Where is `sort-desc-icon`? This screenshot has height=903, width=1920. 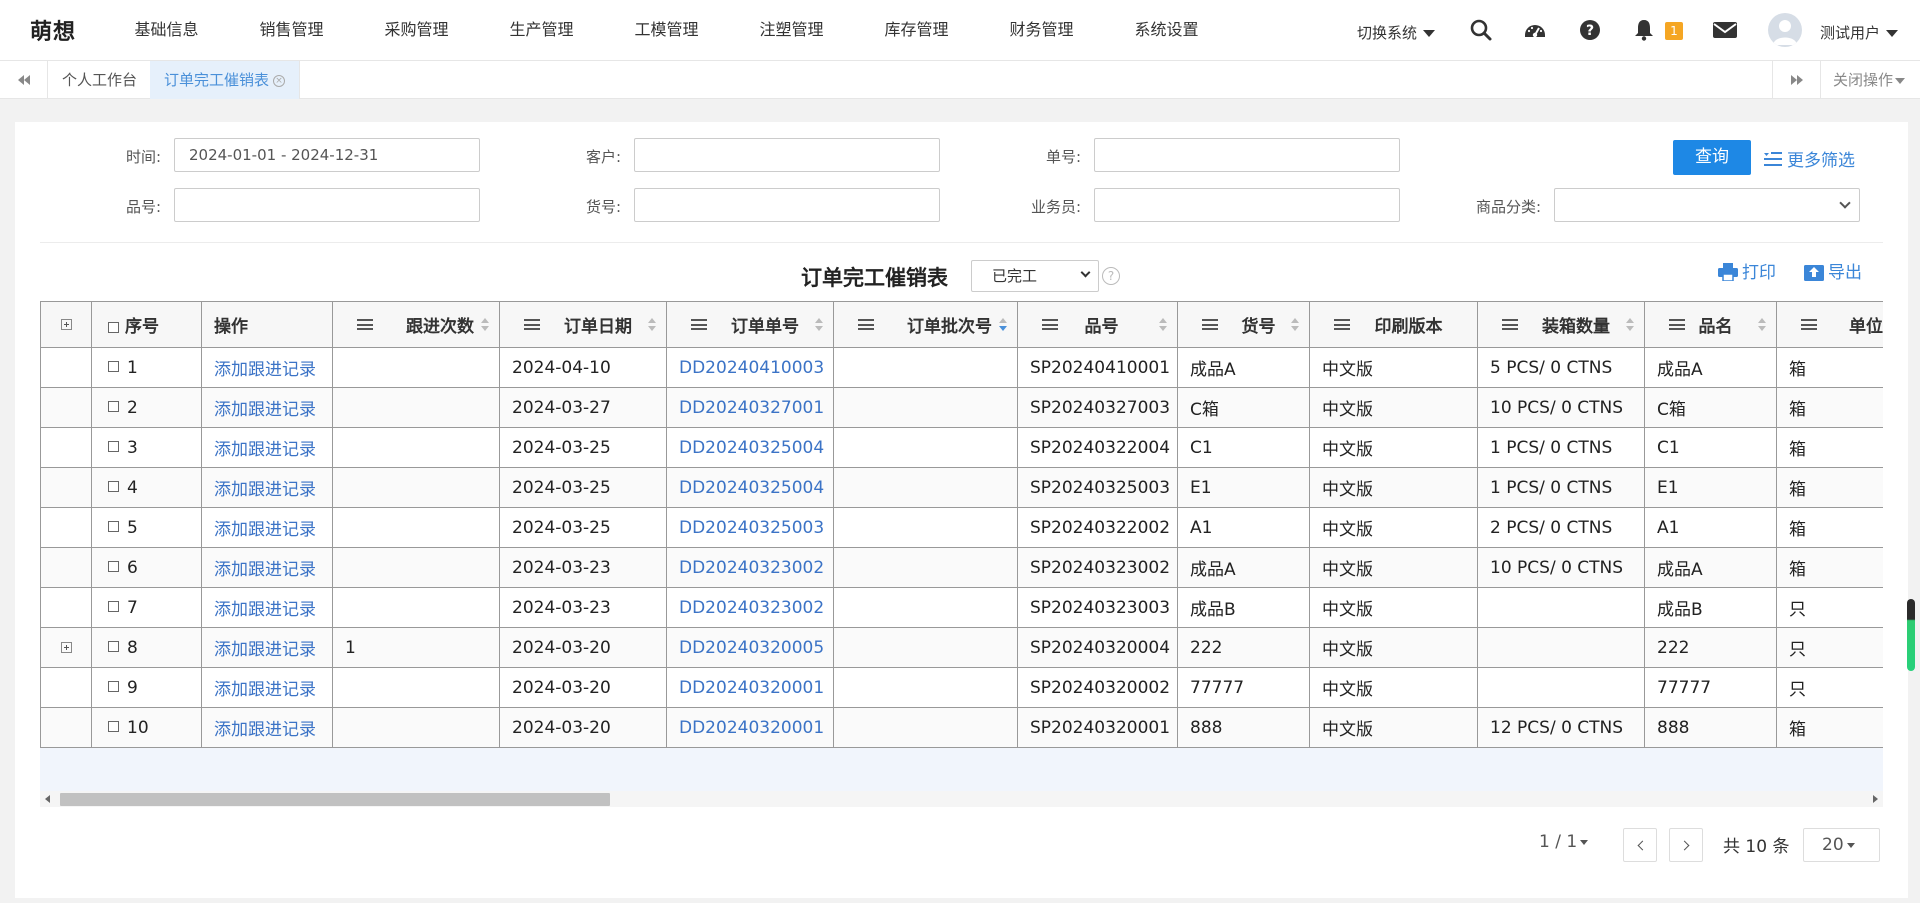
sort-desc-icon is located at coordinates (1003, 325).